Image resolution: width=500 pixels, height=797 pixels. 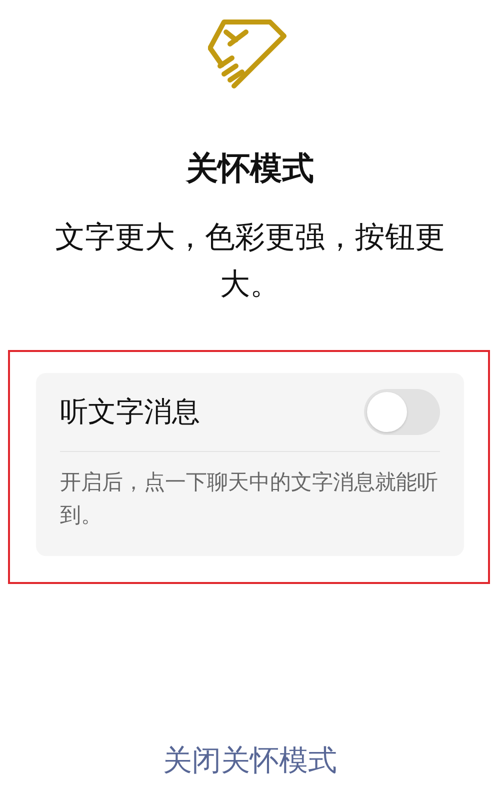 What do you see at coordinates (250, 761) in the screenshot?
I see `close-mode-link: 关闭关怀模式` at bounding box center [250, 761].